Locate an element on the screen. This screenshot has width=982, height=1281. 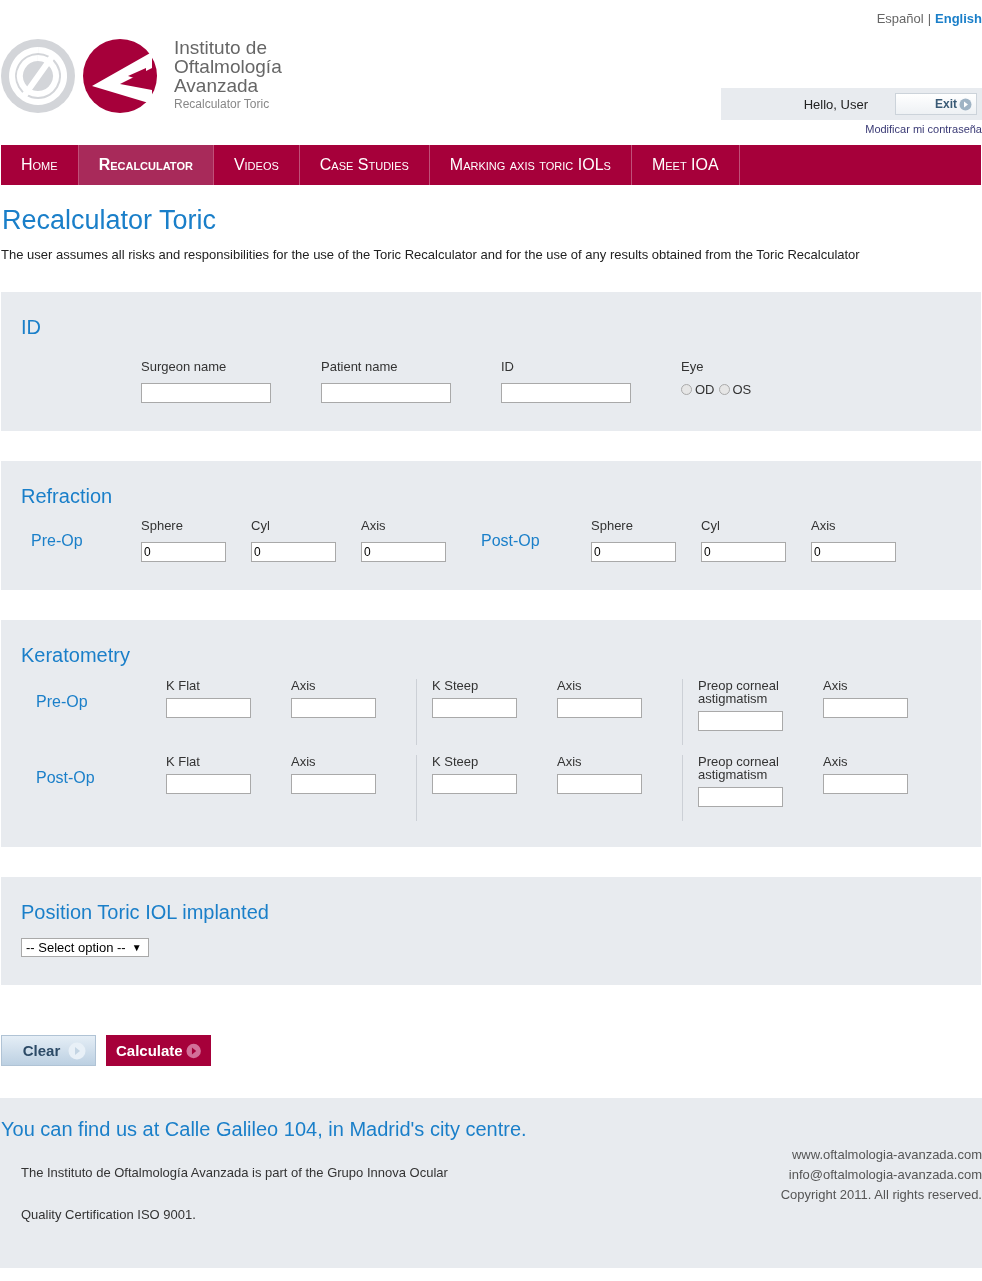
section-title: Keratometry is located at coordinates (76, 655).